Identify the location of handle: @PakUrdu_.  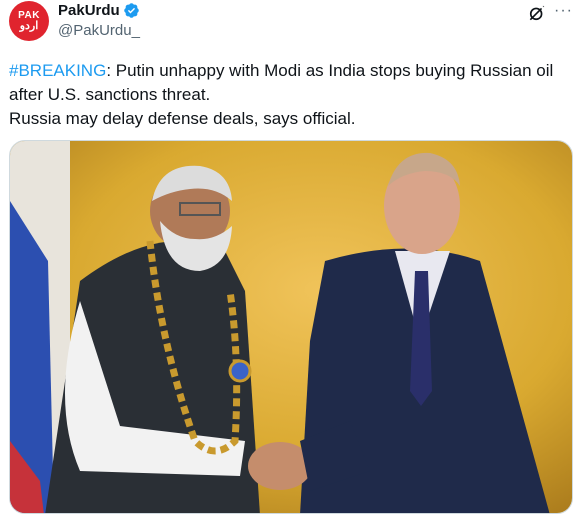
(99, 30).